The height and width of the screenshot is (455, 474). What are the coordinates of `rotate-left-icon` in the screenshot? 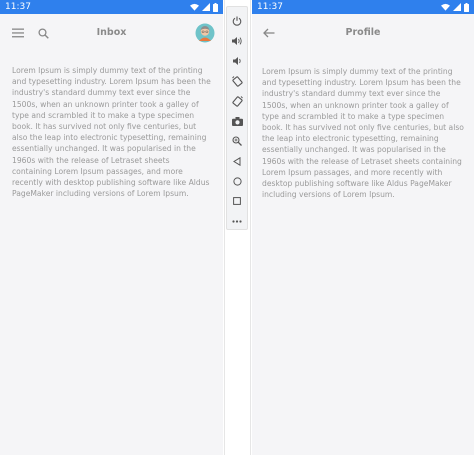 It's located at (237, 81).